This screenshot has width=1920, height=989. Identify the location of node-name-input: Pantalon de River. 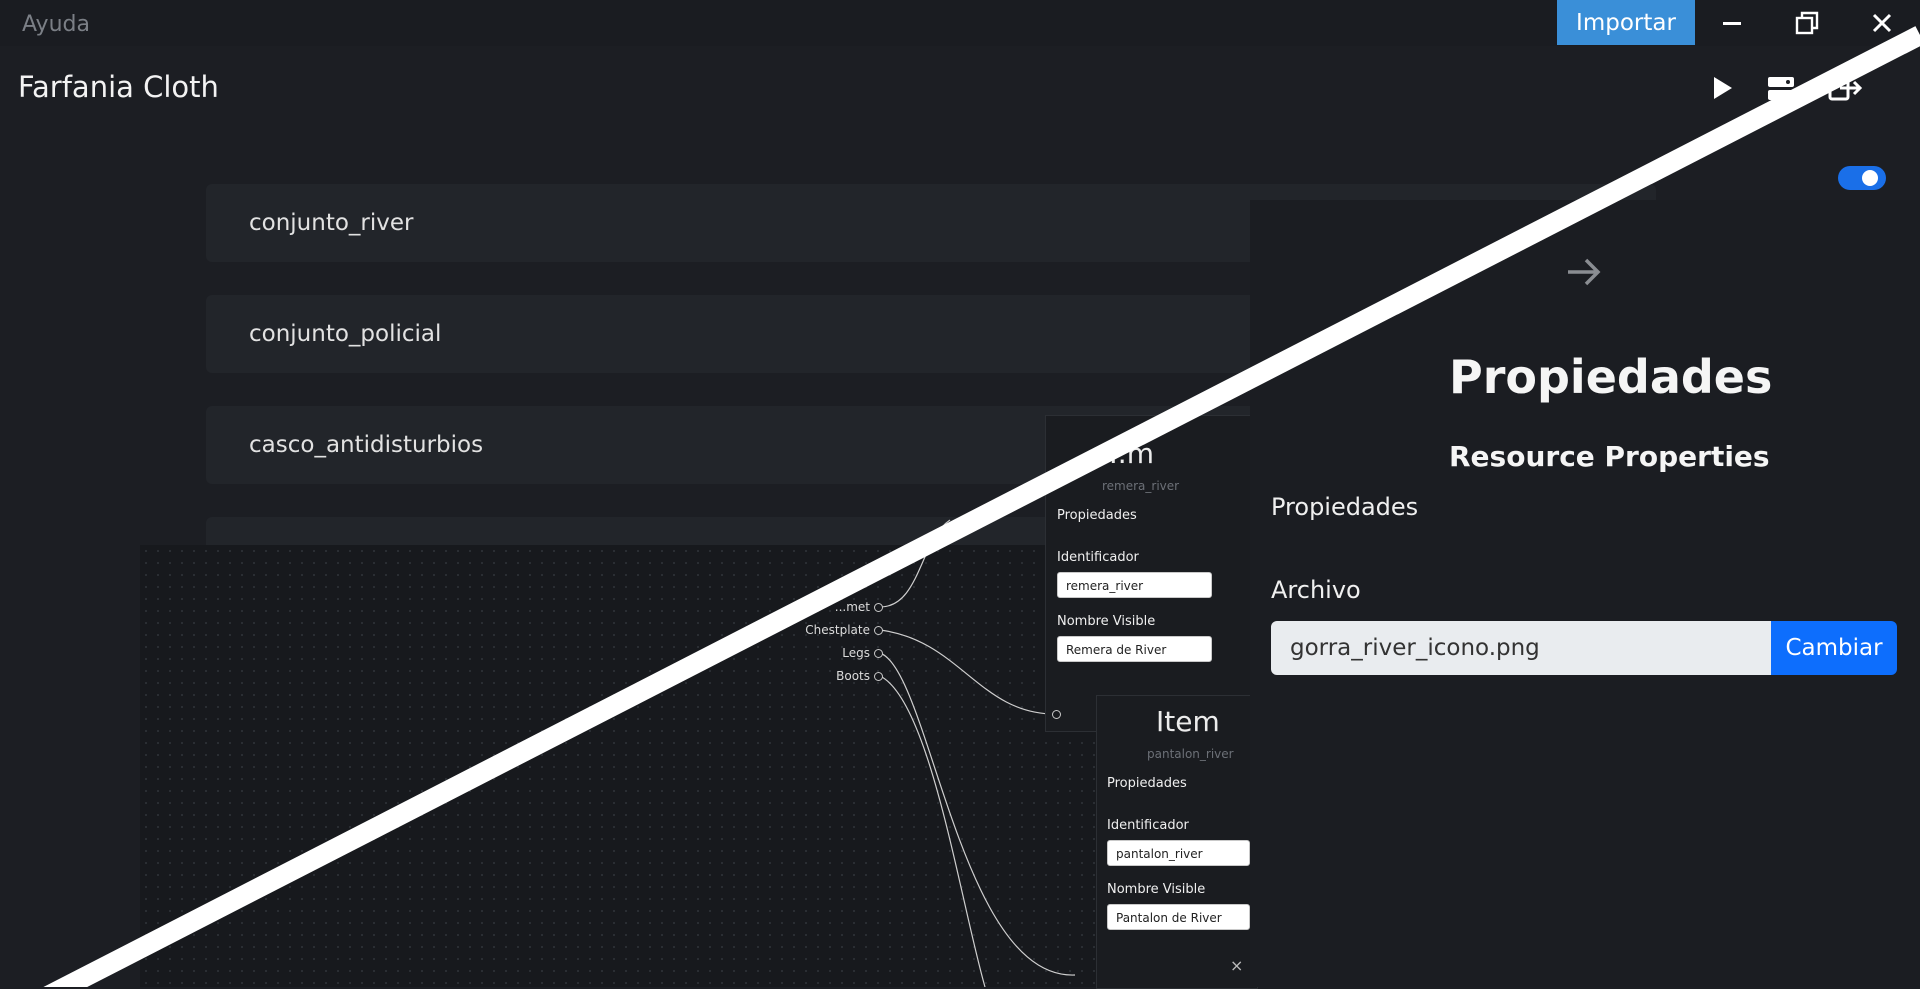
(1178, 917).